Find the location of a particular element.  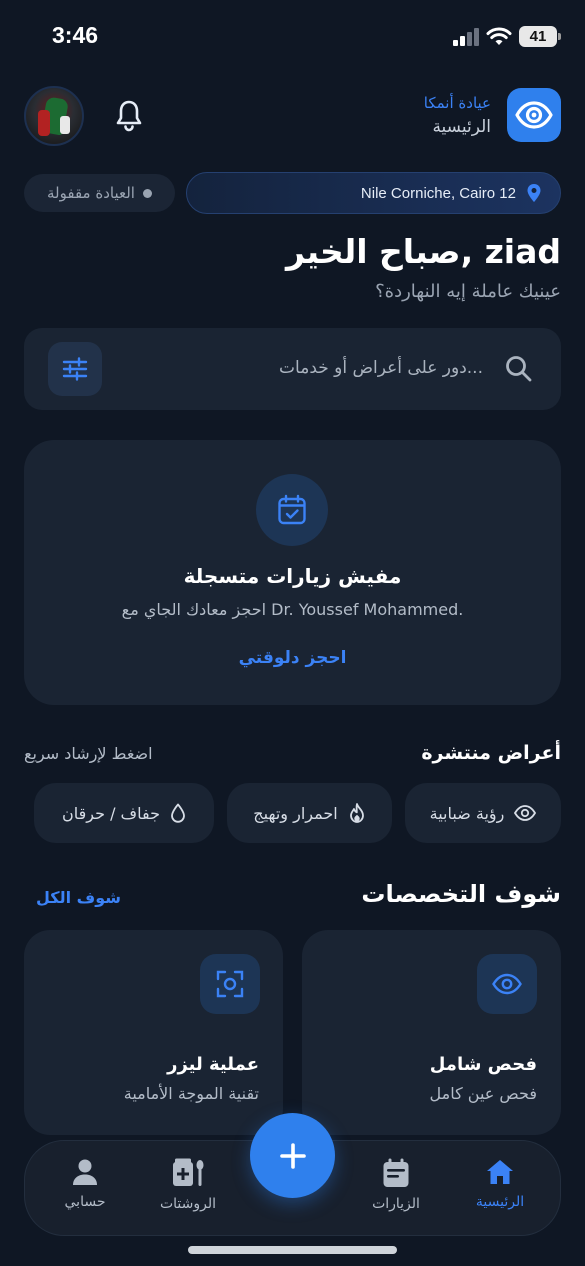

home-icon is located at coordinates (500, 1172).